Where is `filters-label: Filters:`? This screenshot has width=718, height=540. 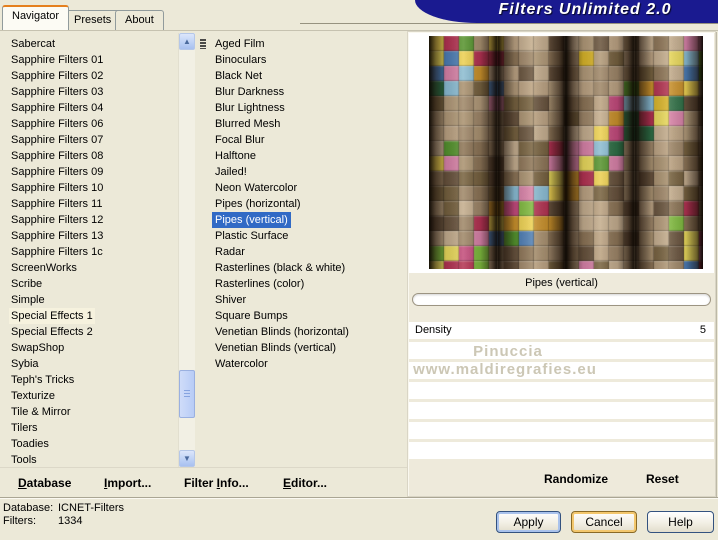 filters-label: Filters: is located at coordinates (19, 521).